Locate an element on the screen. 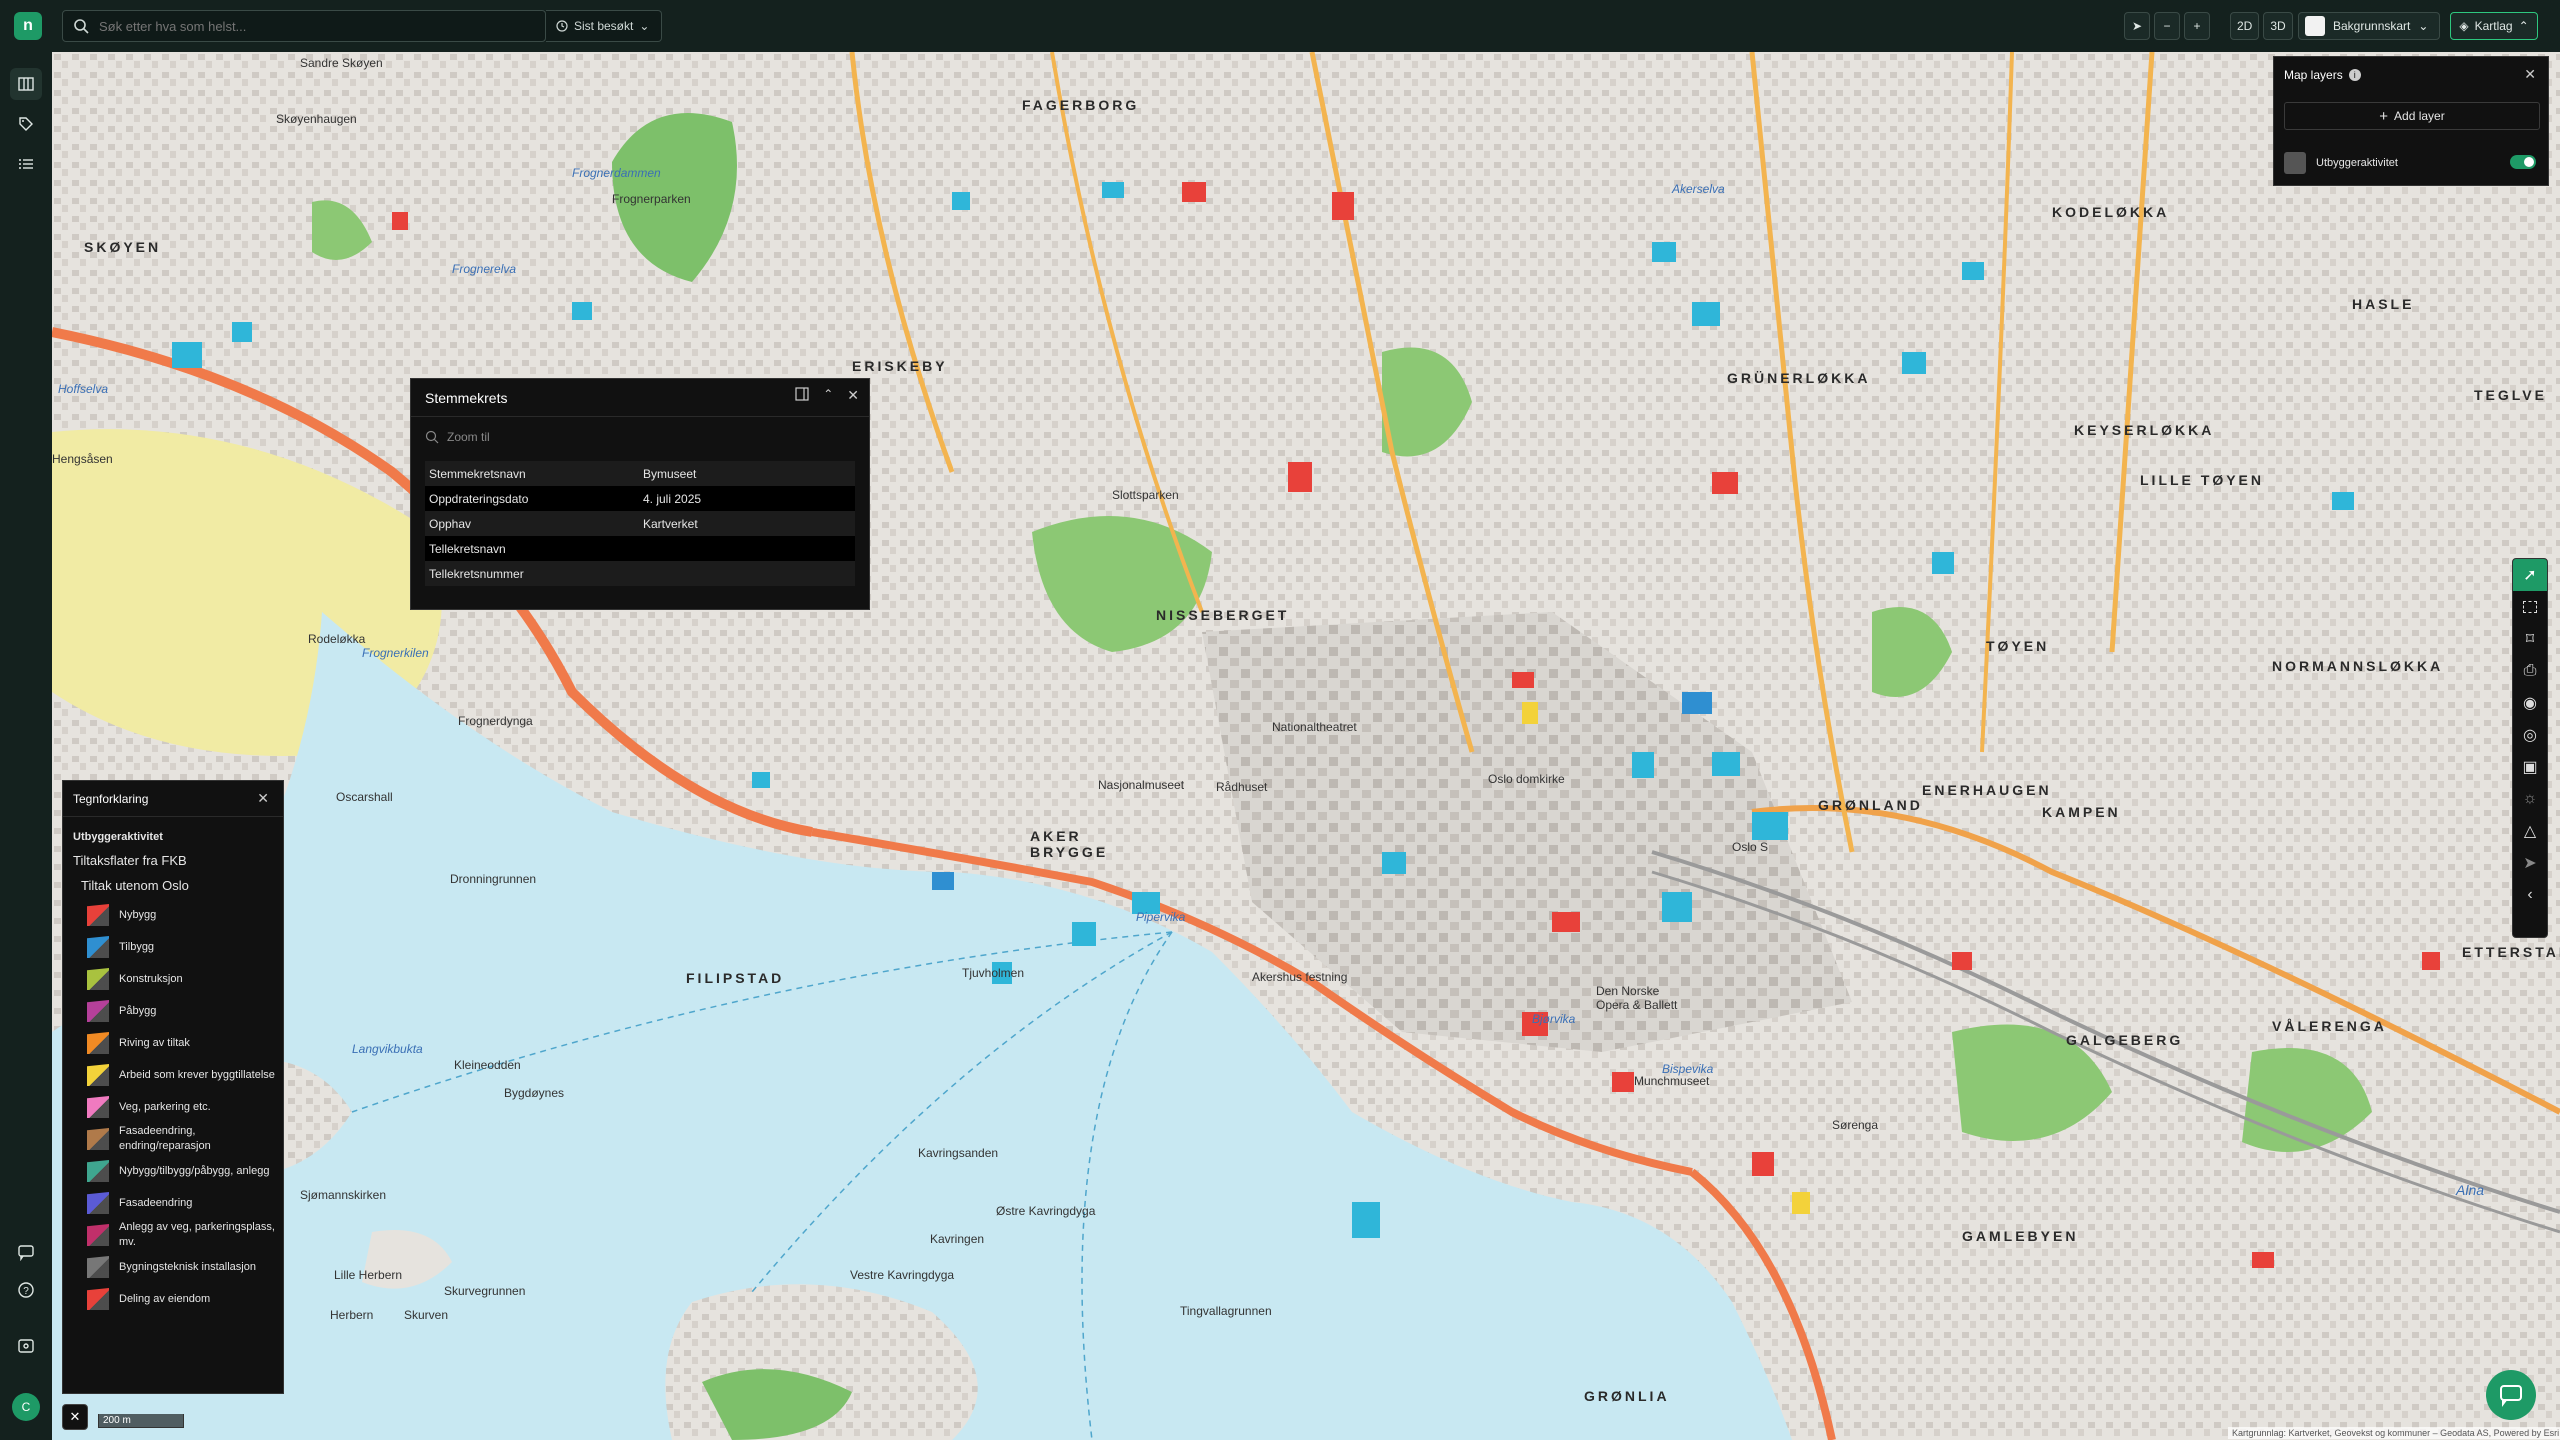  map-label: Sjømannskirken is located at coordinates (343, 1195).